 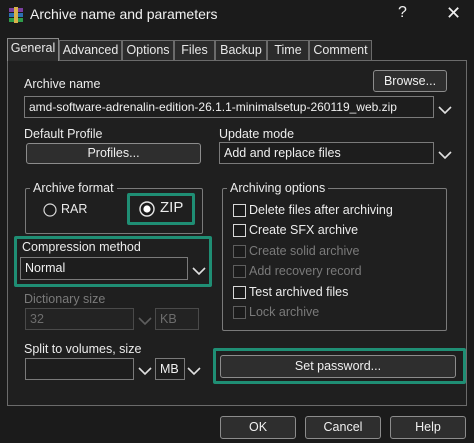 What do you see at coordinates (171, 207) in the screenshot?
I see `zip-label: ZIP` at bounding box center [171, 207].